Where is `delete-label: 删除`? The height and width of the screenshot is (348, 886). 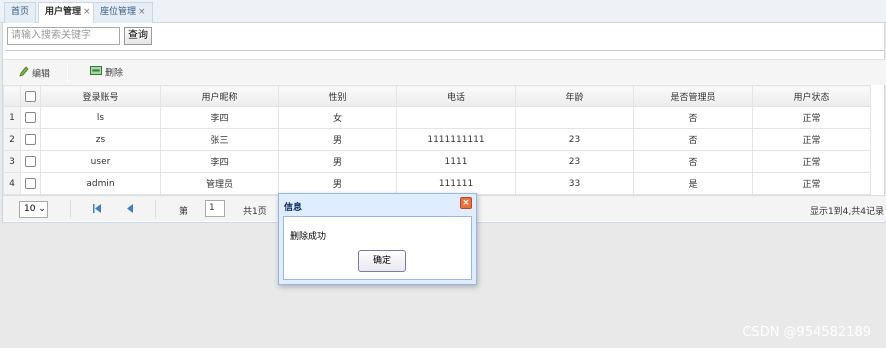 delete-label: 删除 is located at coordinates (114, 73).